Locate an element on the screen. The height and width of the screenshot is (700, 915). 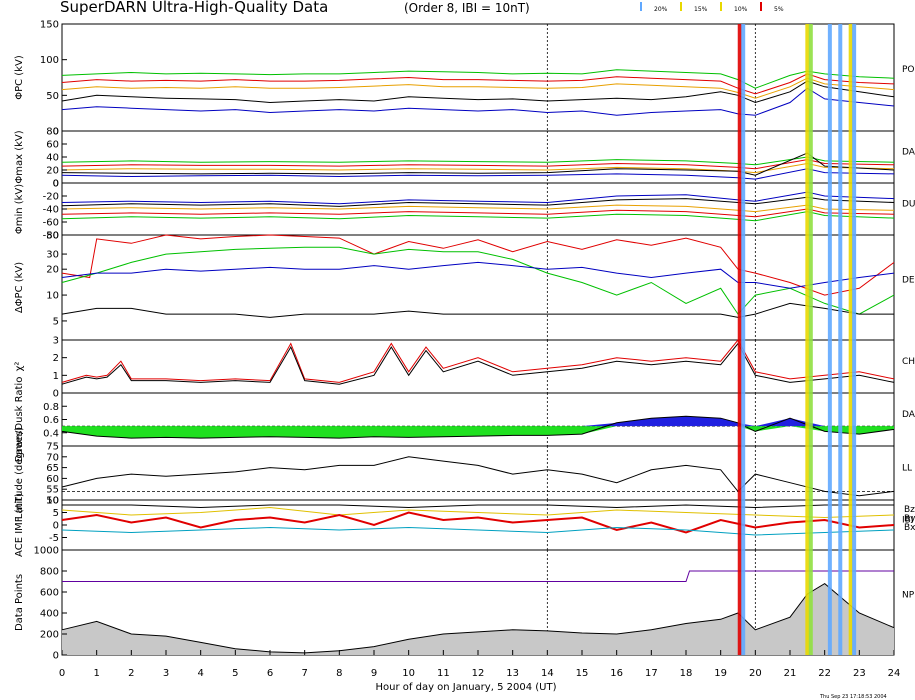
x-axis-title: Hour of day on January, 5 2004 (UT) is located at coordinates (466, 687).